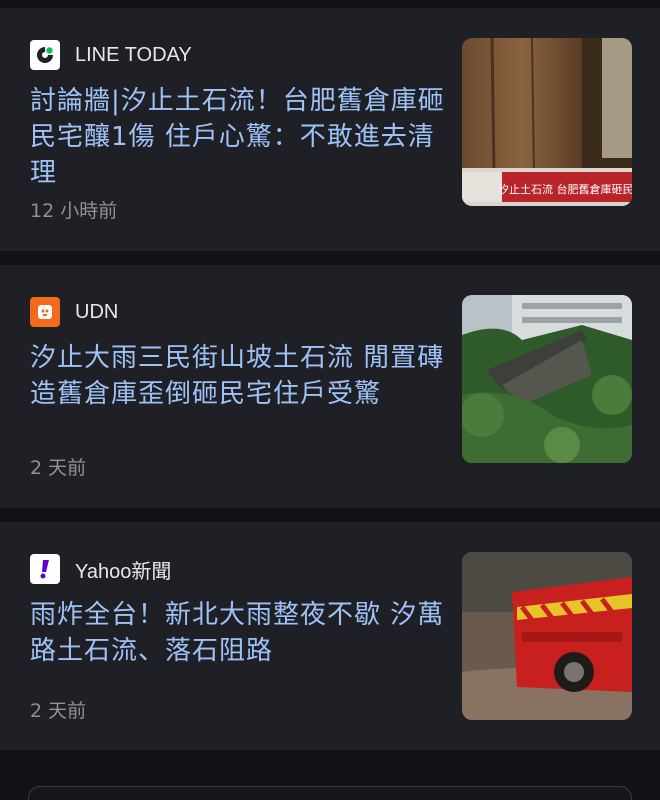 The width and height of the screenshot is (660, 800). I want to click on news-source: UDN, so click(74, 312).